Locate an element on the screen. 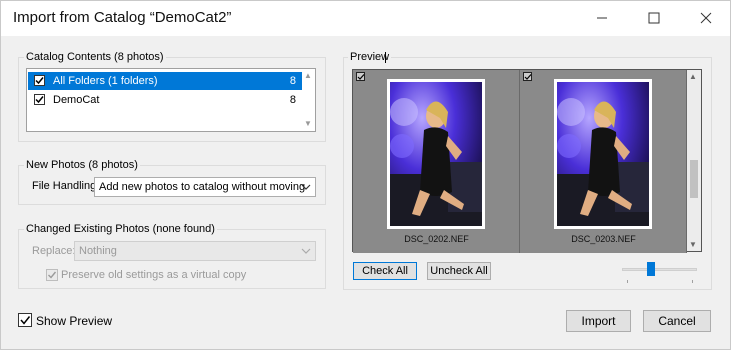  list-item-label: DemoCat is located at coordinates (76, 100).